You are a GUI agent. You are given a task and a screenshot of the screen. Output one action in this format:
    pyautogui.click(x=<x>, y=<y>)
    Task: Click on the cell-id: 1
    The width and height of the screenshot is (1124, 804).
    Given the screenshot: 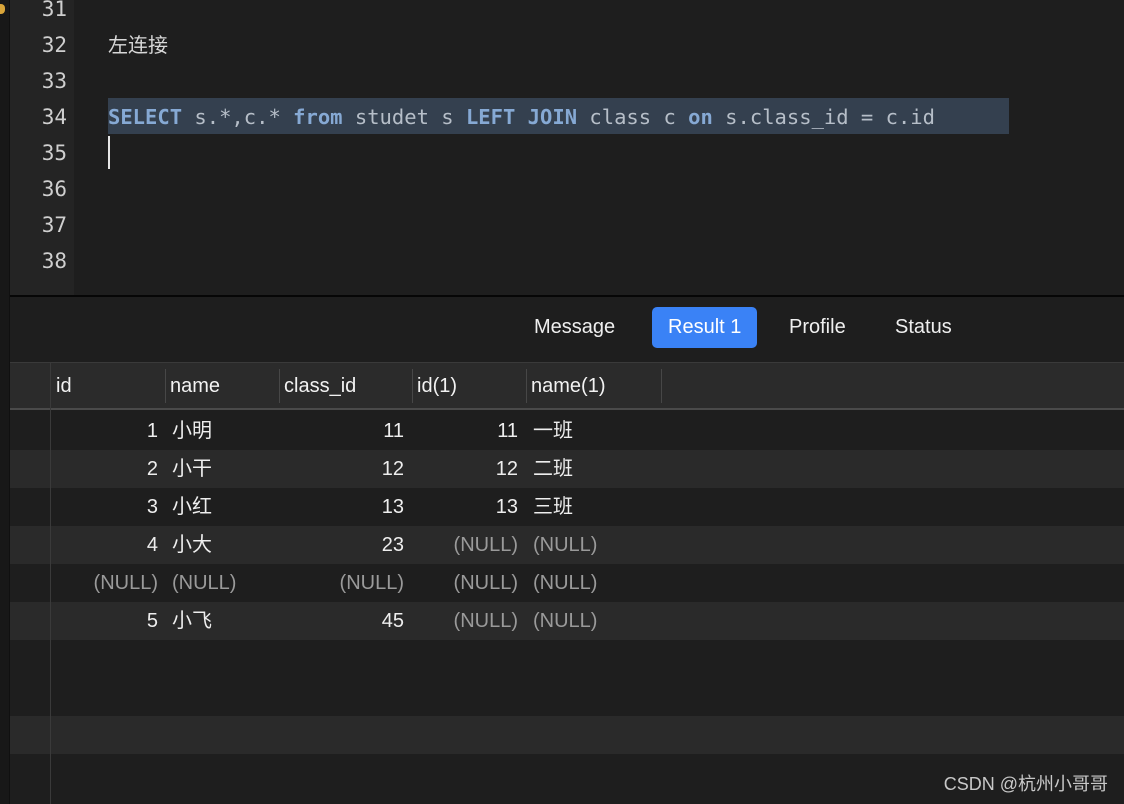 What is the action you would take?
    pyautogui.click(x=108, y=431)
    